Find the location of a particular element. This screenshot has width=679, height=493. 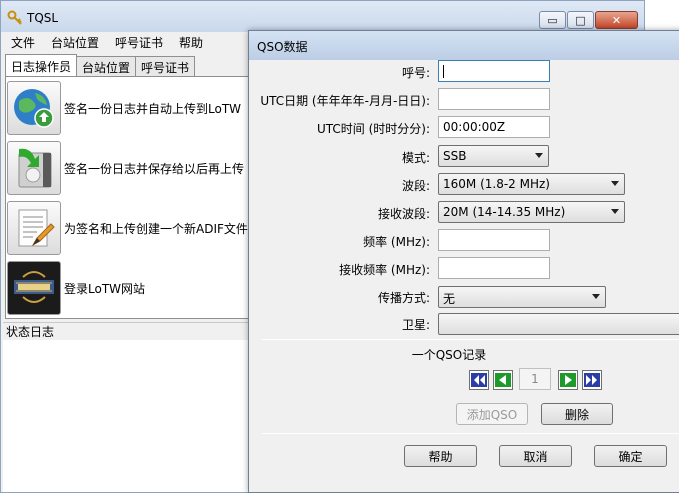

maximize-icon: □ is located at coordinates (580, 20).